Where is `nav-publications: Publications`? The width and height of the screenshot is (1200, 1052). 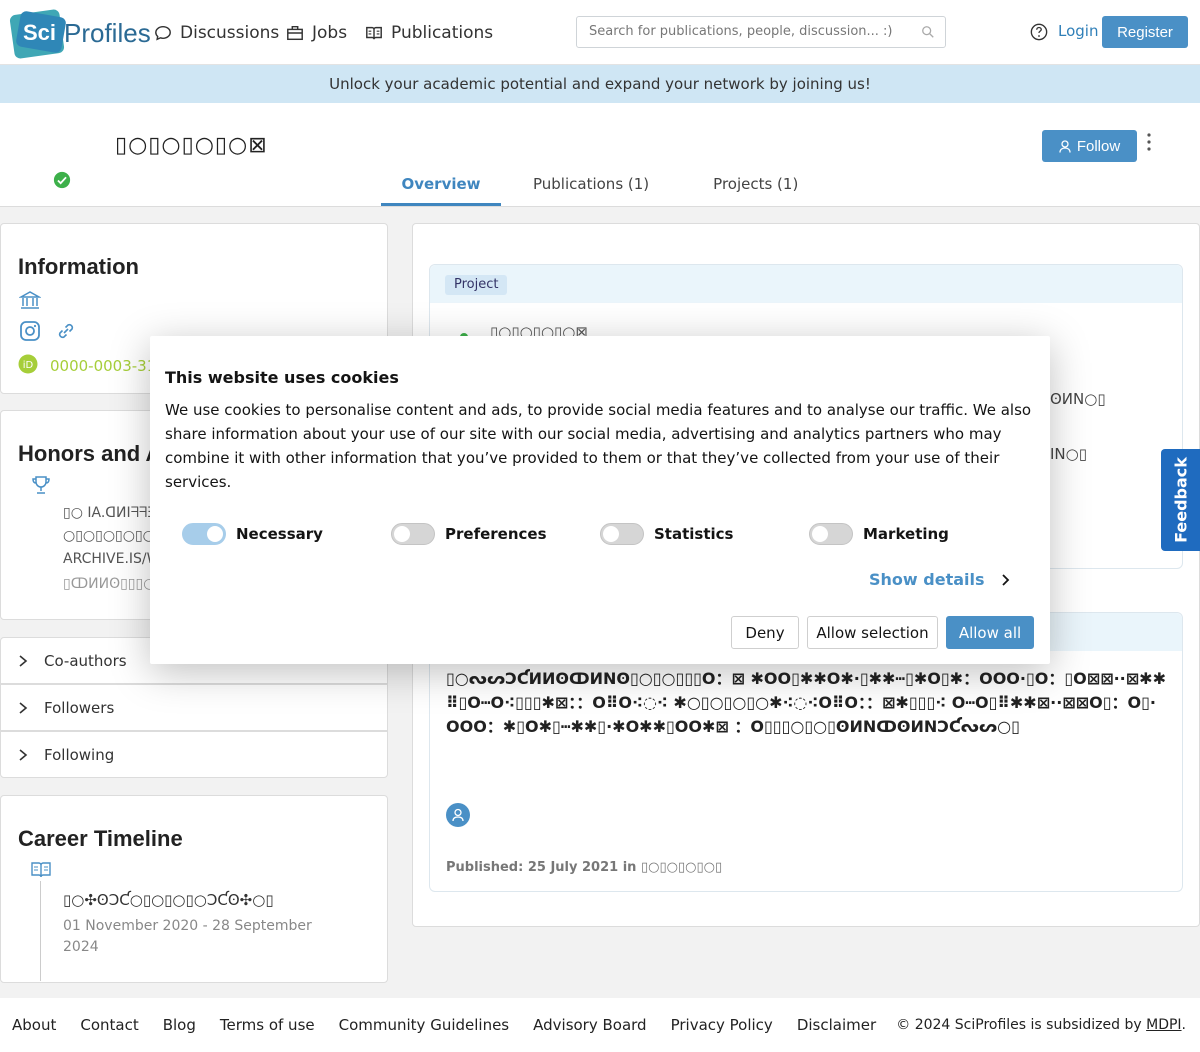 nav-publications: Publications is located at coordinates (429, 33).